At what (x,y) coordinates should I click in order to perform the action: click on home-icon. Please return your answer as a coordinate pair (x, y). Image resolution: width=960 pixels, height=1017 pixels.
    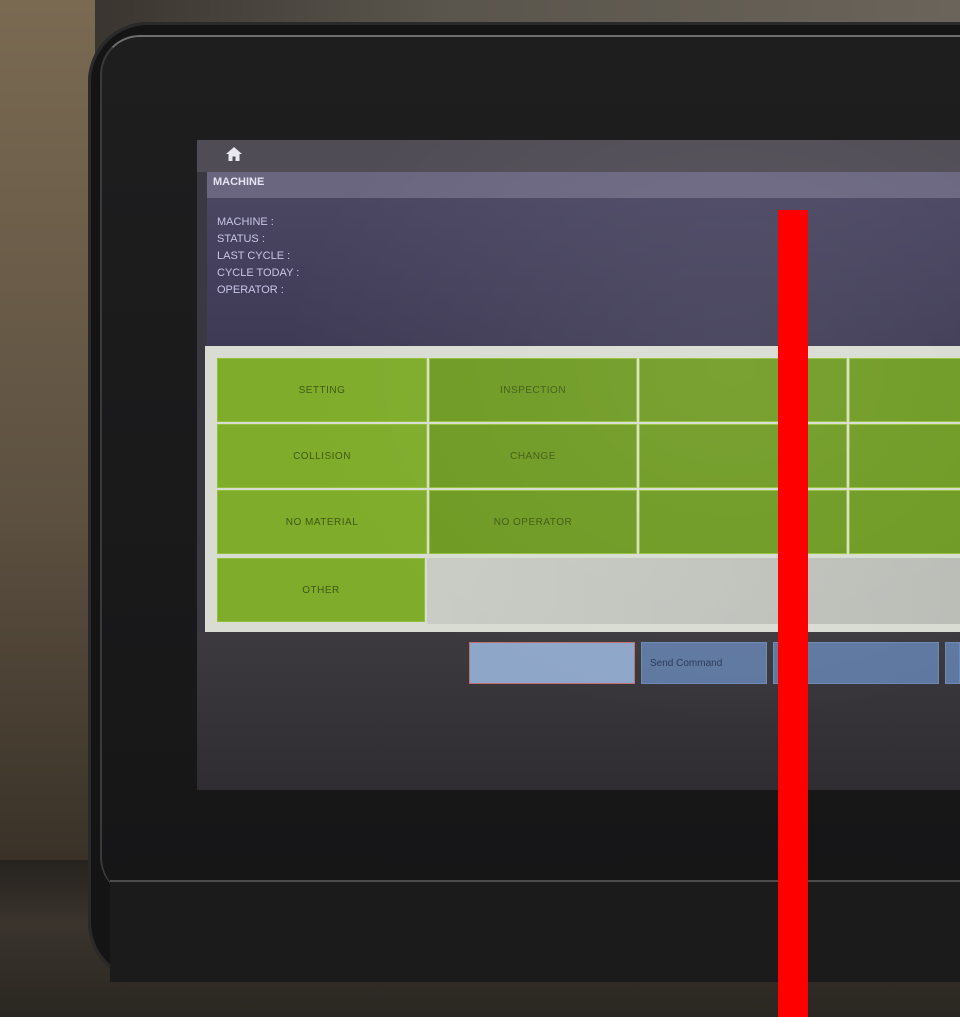
    Looking at the image, I should click on (234, 154).